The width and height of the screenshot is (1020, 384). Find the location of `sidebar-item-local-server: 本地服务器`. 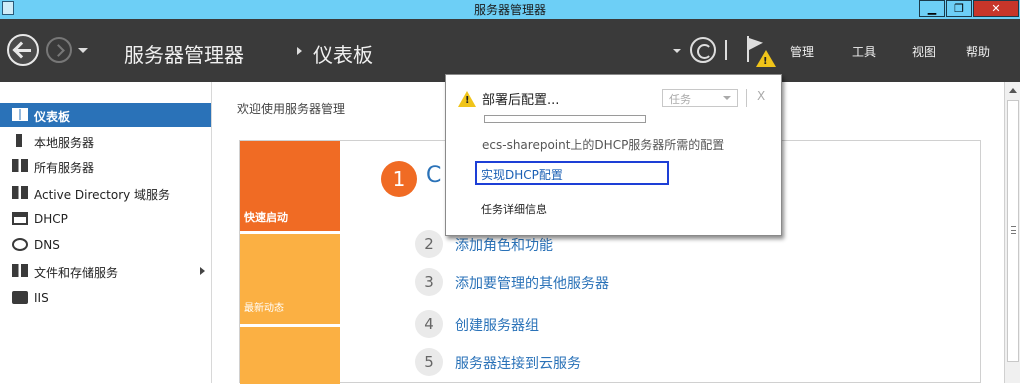

sidebar-item-local-server: 本地服务器 is located at coordinates (105, 141).